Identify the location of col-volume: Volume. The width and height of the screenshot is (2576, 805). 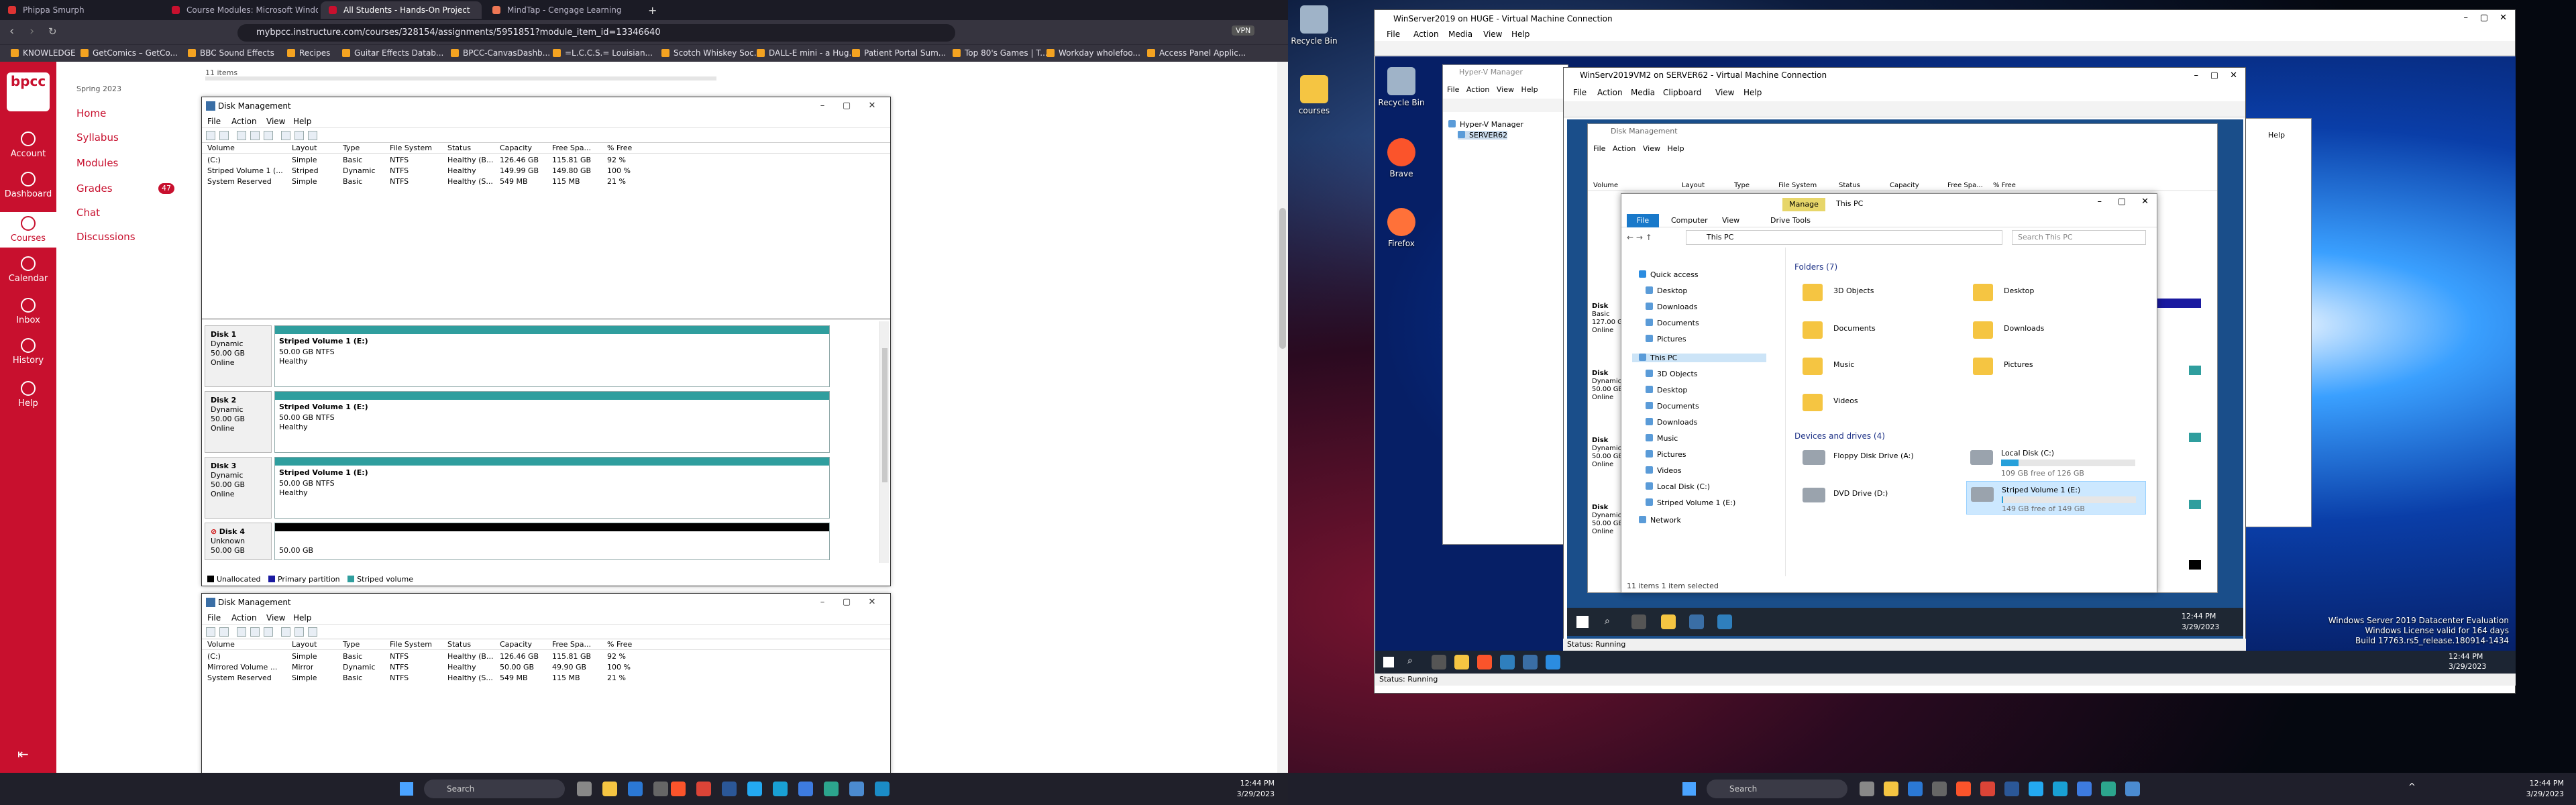
(221, 148).